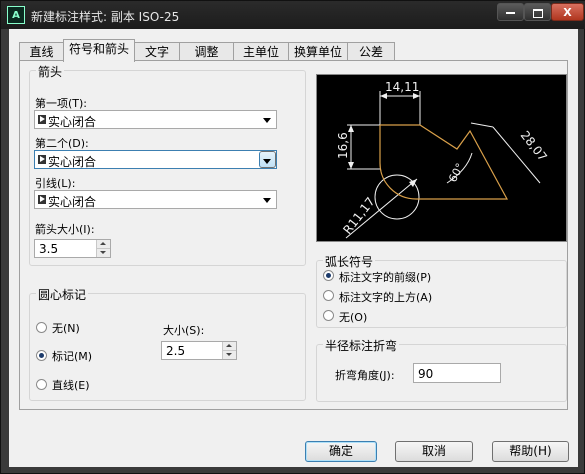  I want to click on radius-jog-group: 半径标注折弯 折弯角度(J): 90, so click(441, 369).